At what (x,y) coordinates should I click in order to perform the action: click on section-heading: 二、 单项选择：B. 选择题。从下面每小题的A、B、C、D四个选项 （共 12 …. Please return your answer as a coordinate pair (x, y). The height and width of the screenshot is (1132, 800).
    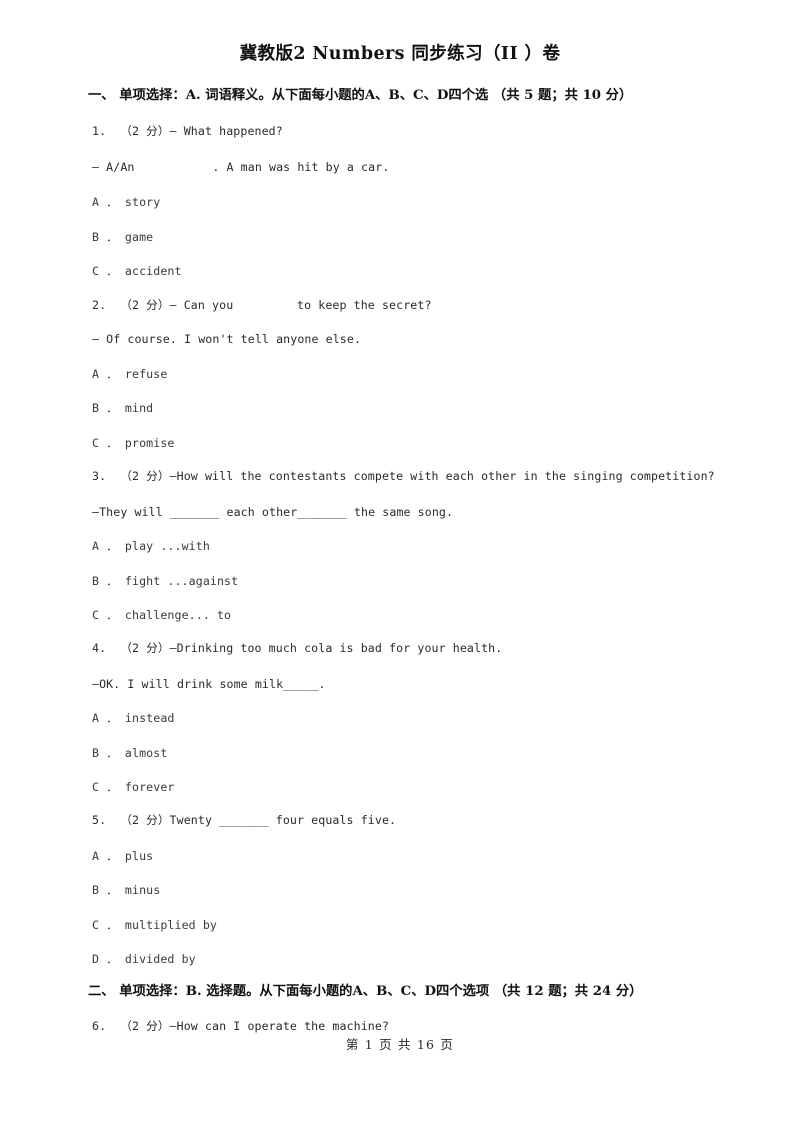
    Looking at the image, I should click on (365, 991).